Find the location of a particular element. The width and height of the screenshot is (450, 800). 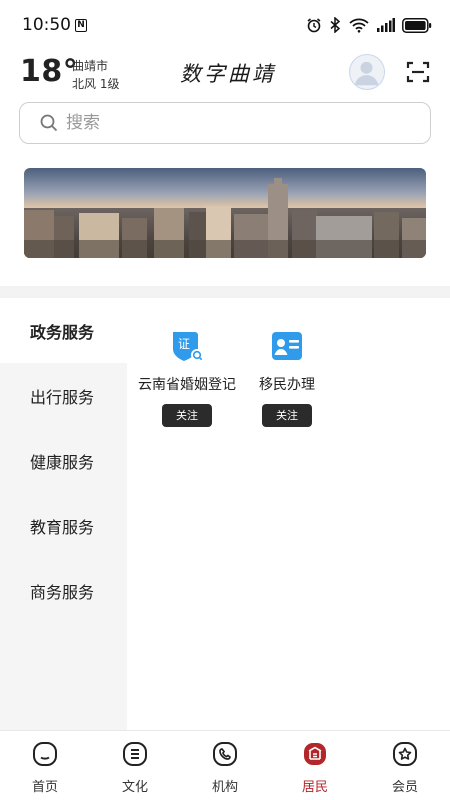

search-bar is located at coordinates (225, 123).